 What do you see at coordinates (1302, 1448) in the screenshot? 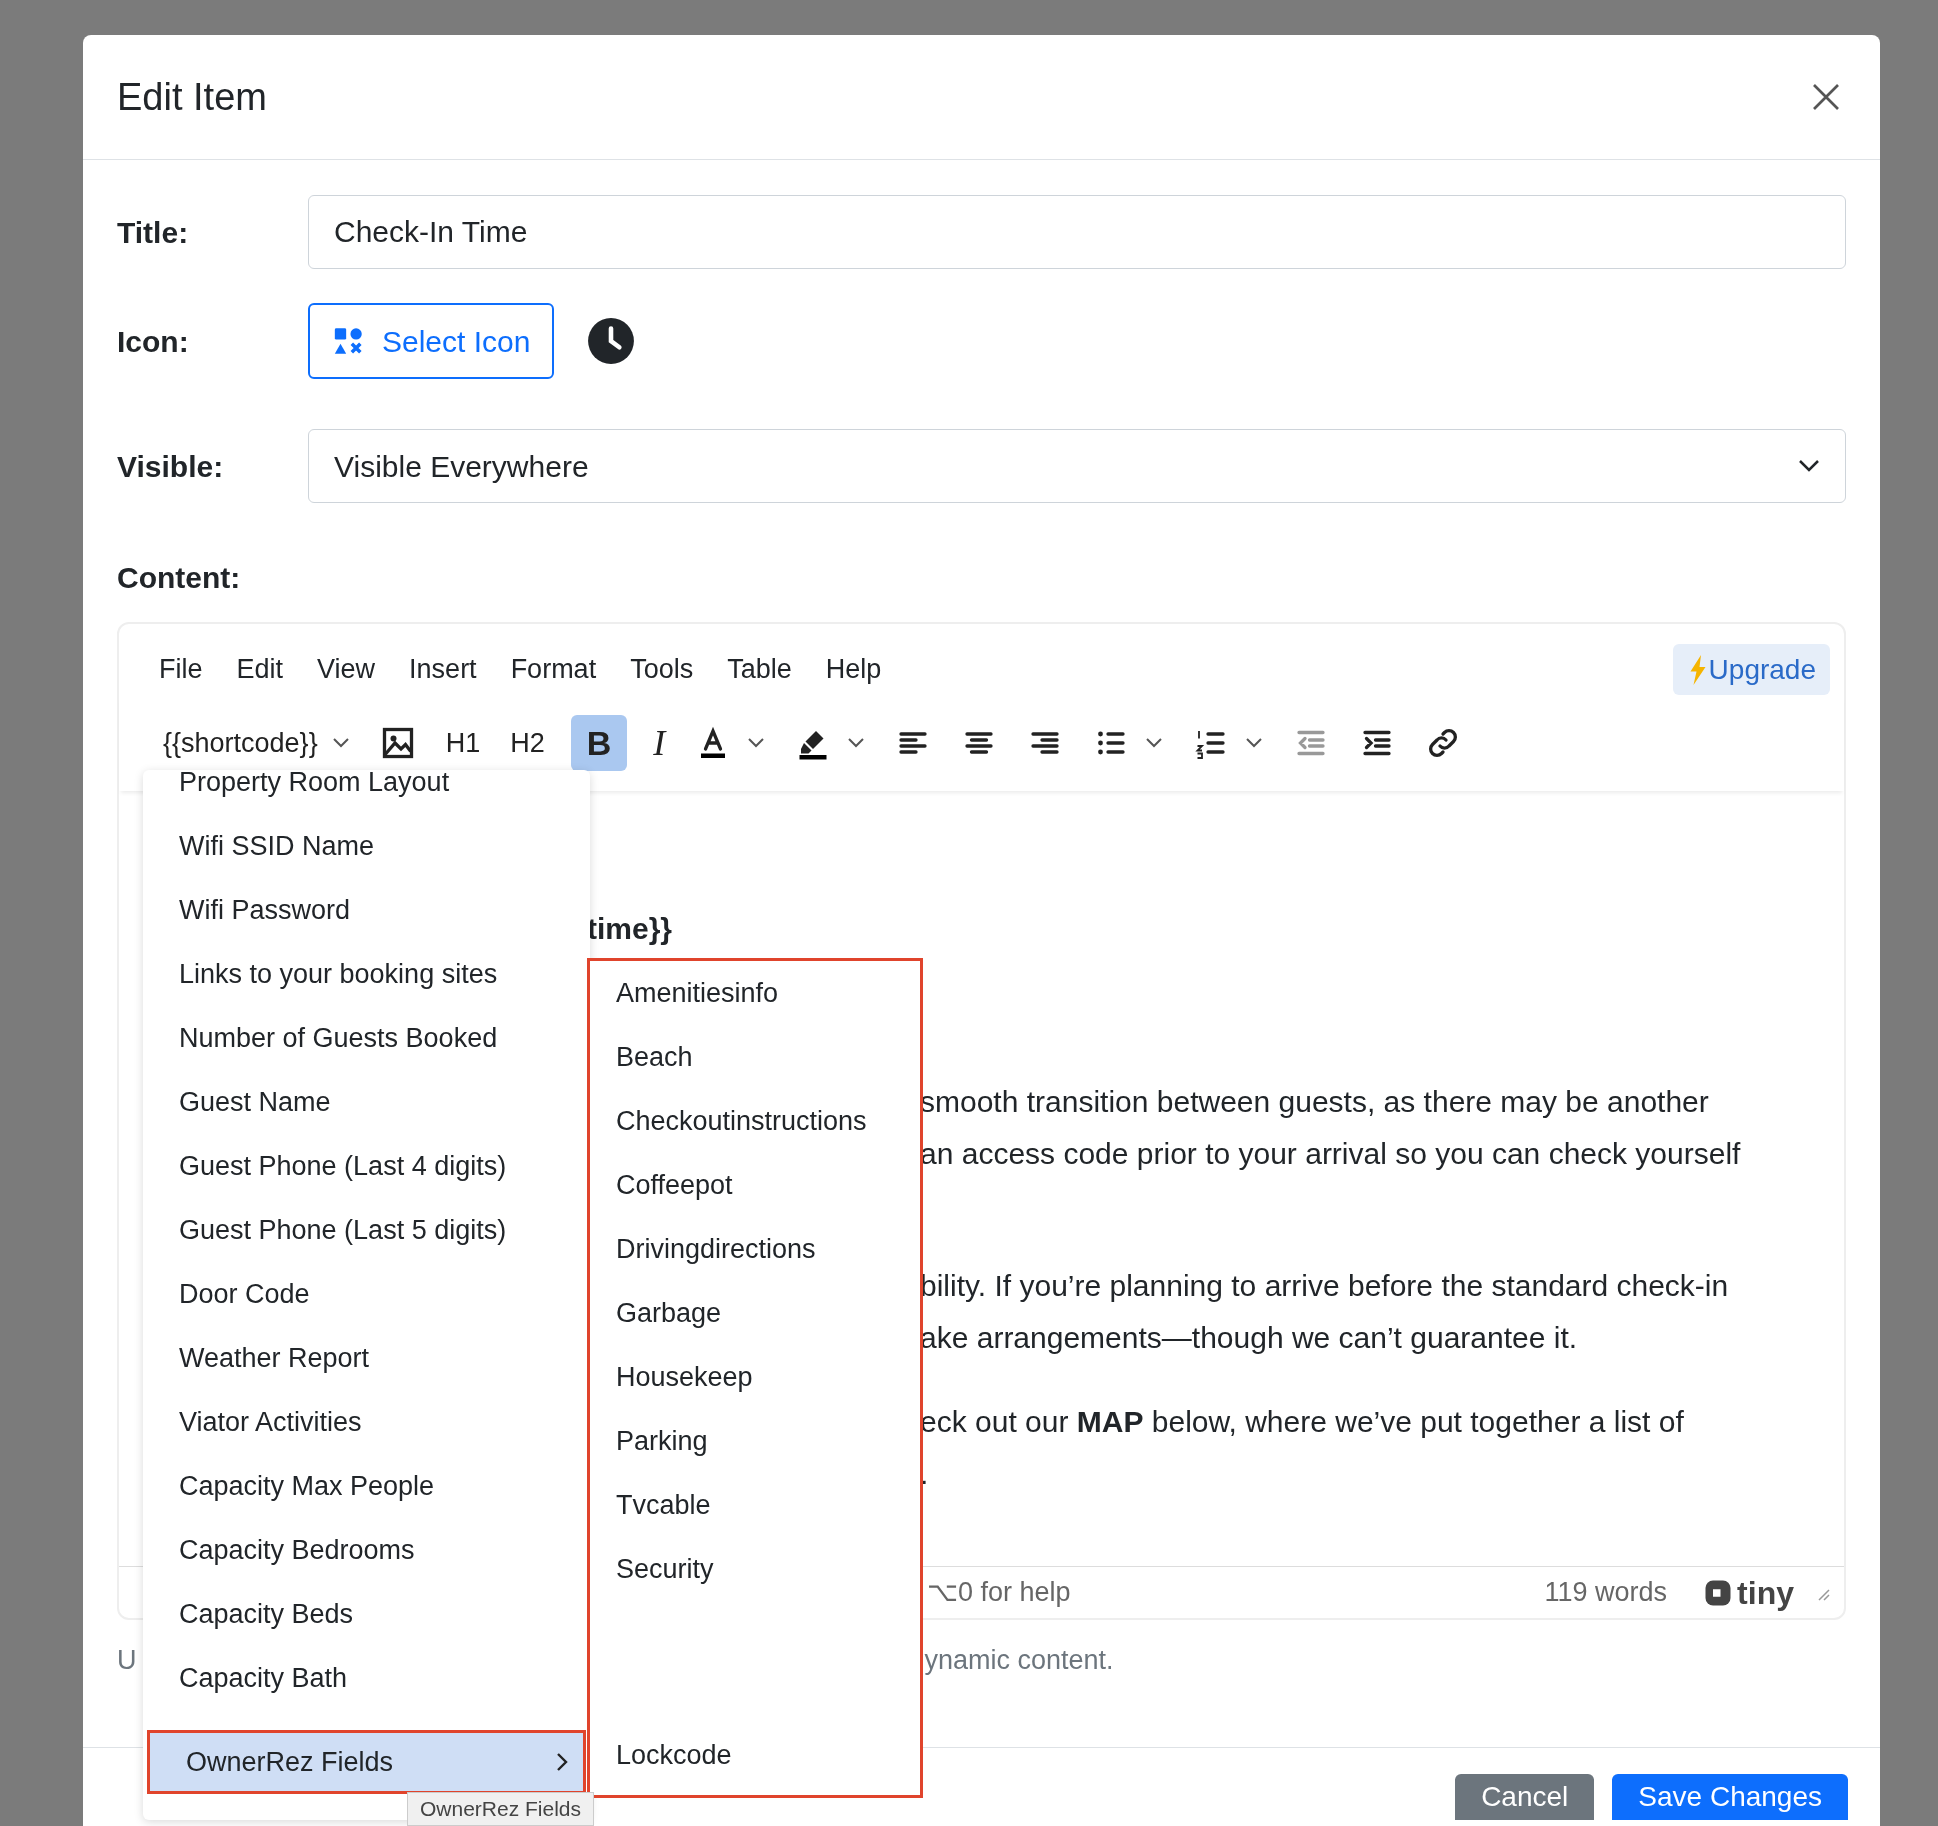
I see `editor-paragraph: eck out our MAP below, where we’ve put together a list of .` at bounding box center [1302, 1448].